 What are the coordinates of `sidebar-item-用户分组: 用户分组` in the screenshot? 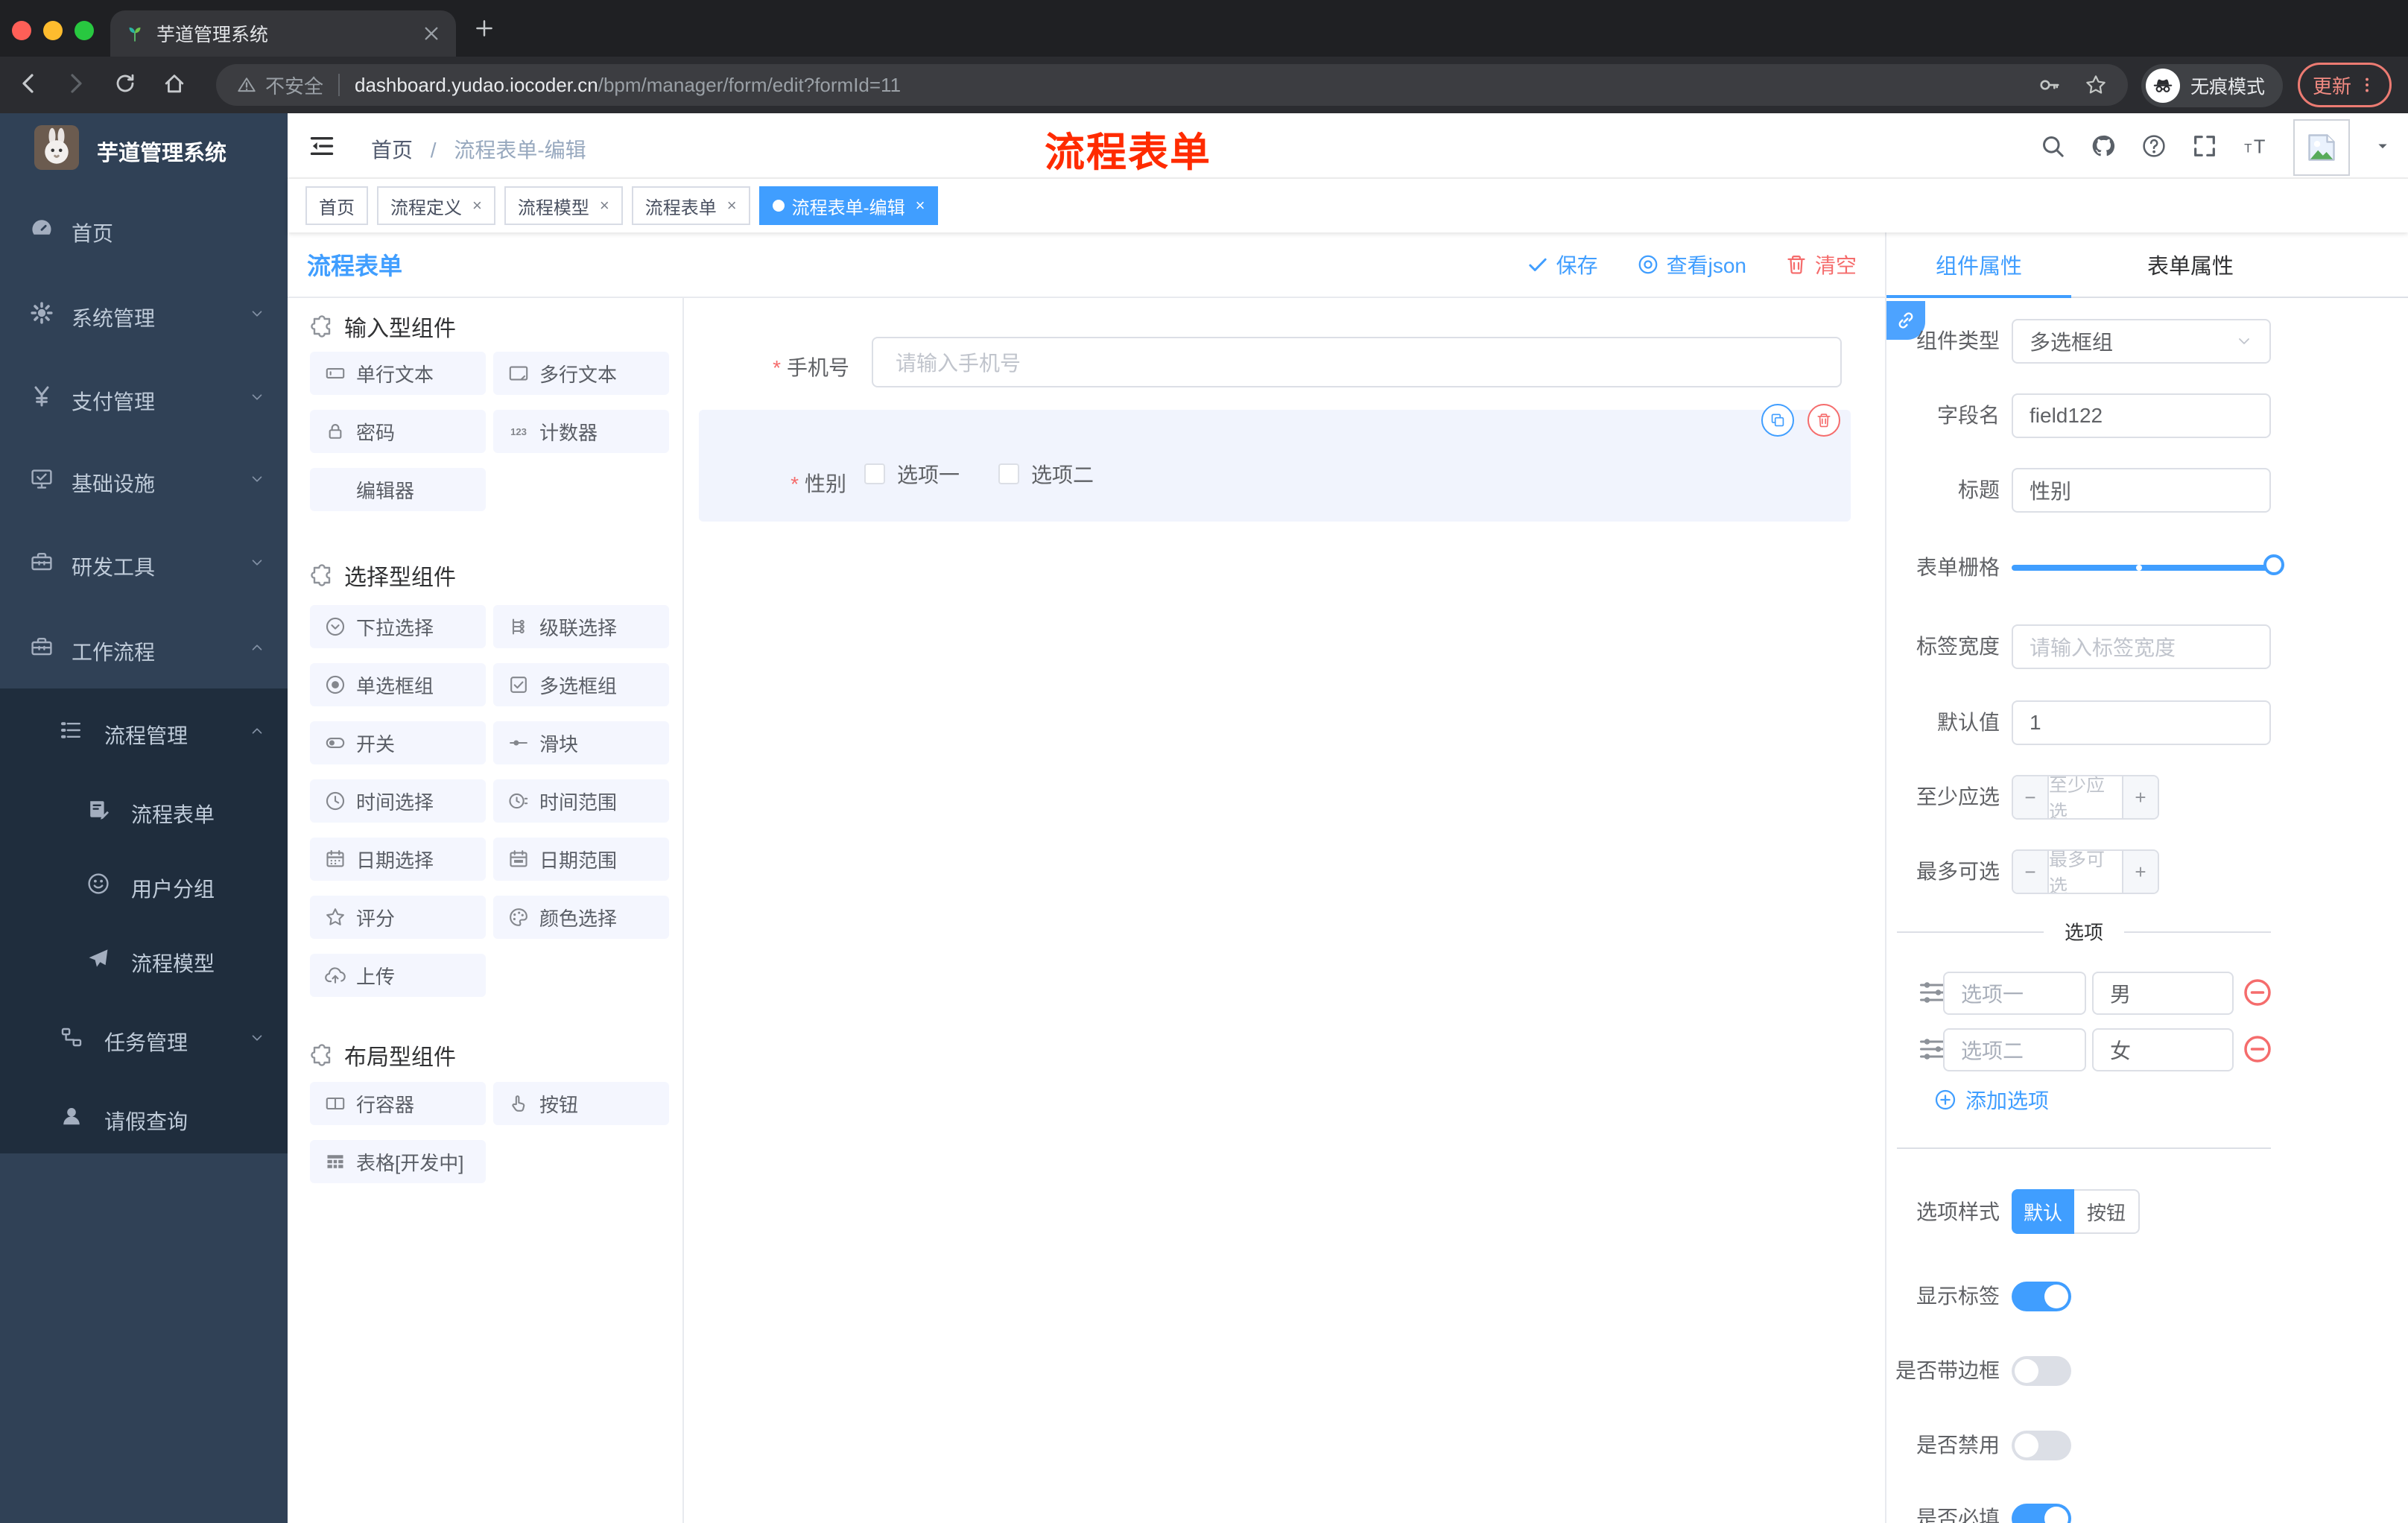 It's located at (144, 884).